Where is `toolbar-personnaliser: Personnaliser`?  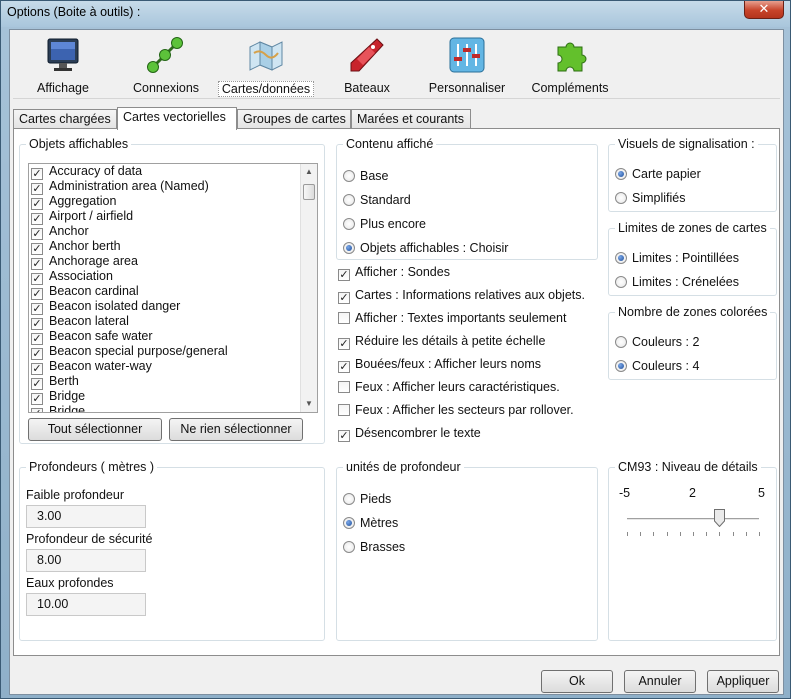 toolbar-personnaliser: Personnaliser is located at coordinates (467, 66).